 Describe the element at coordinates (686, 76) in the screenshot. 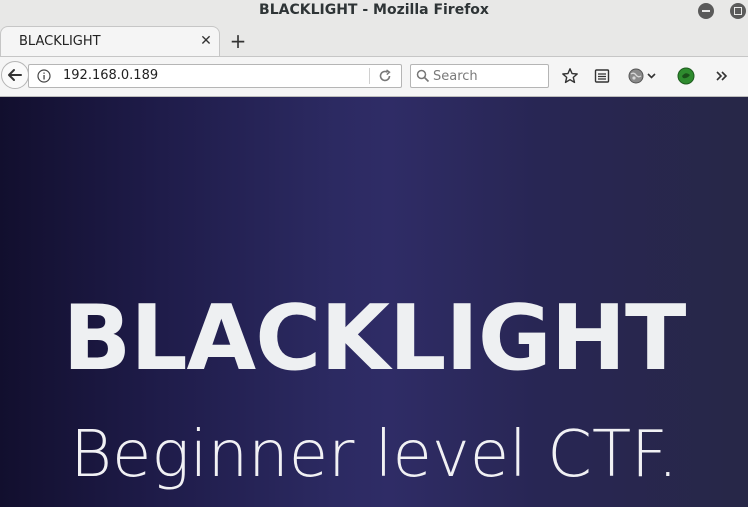

I see `addon-shield-icon` at that location.